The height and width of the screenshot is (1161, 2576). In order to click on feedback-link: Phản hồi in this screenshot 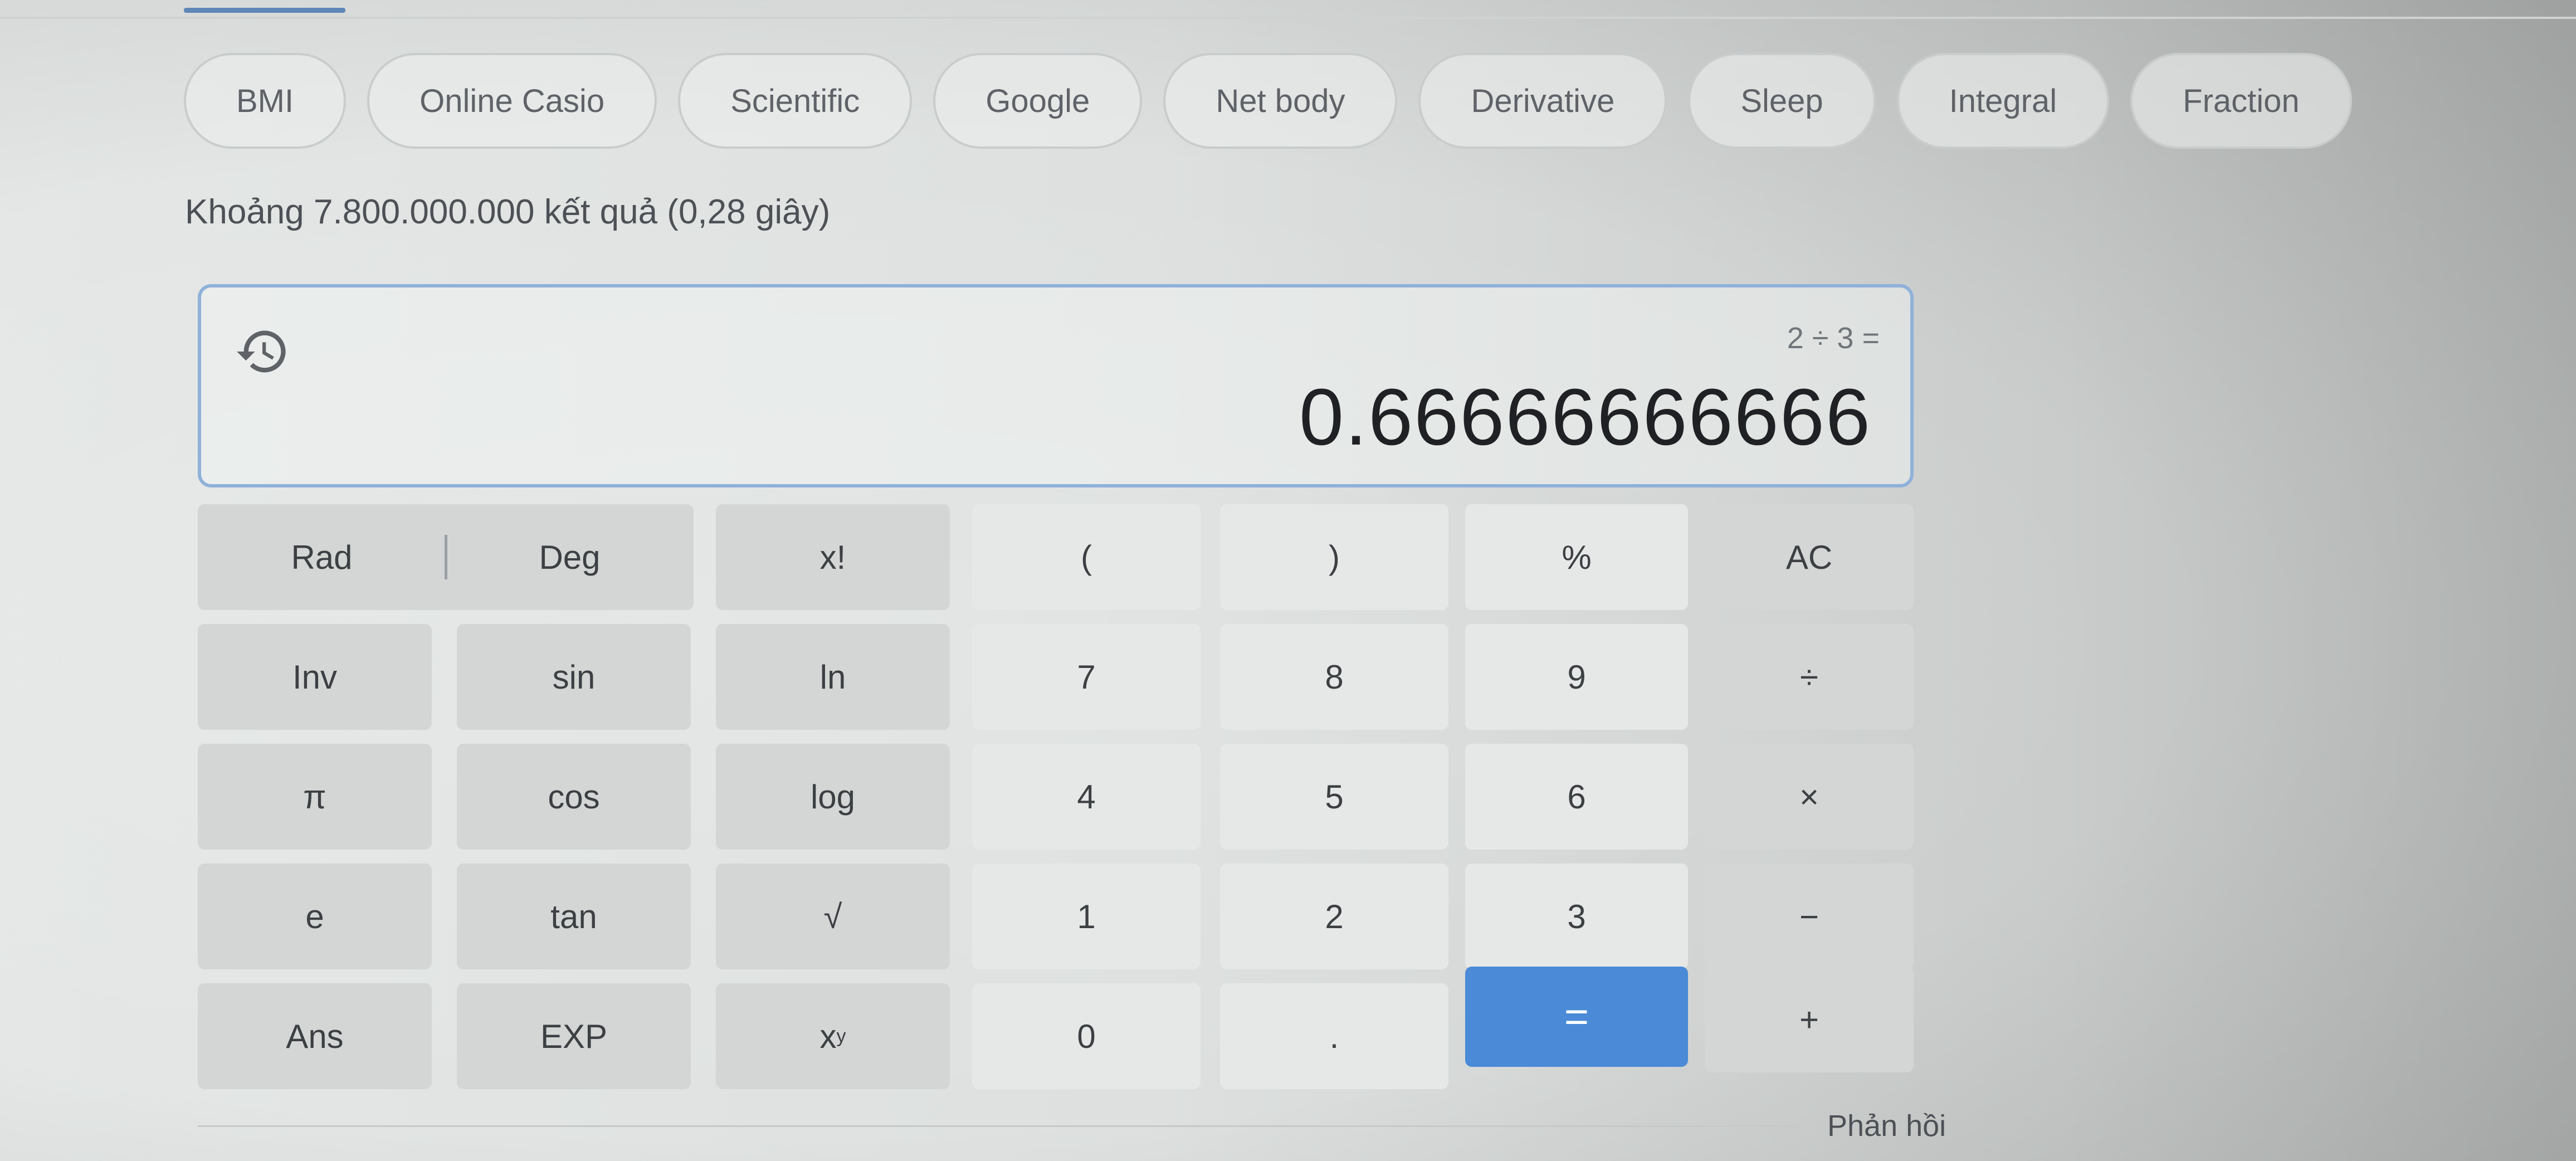, I will do `click(1886, 1126)`.